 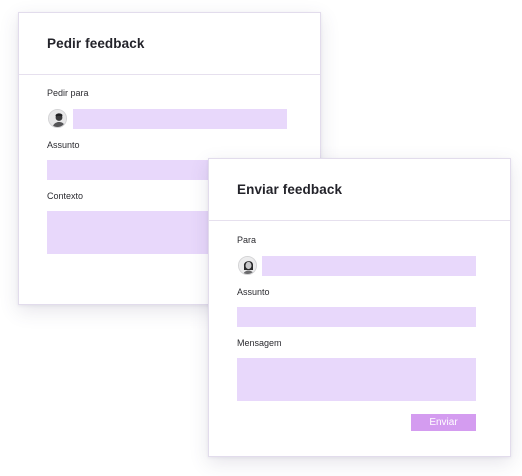 What do you see at coordinates (356, 317) in the screenshot?
I see `send-subject-field` at bounding box center [356, 317].